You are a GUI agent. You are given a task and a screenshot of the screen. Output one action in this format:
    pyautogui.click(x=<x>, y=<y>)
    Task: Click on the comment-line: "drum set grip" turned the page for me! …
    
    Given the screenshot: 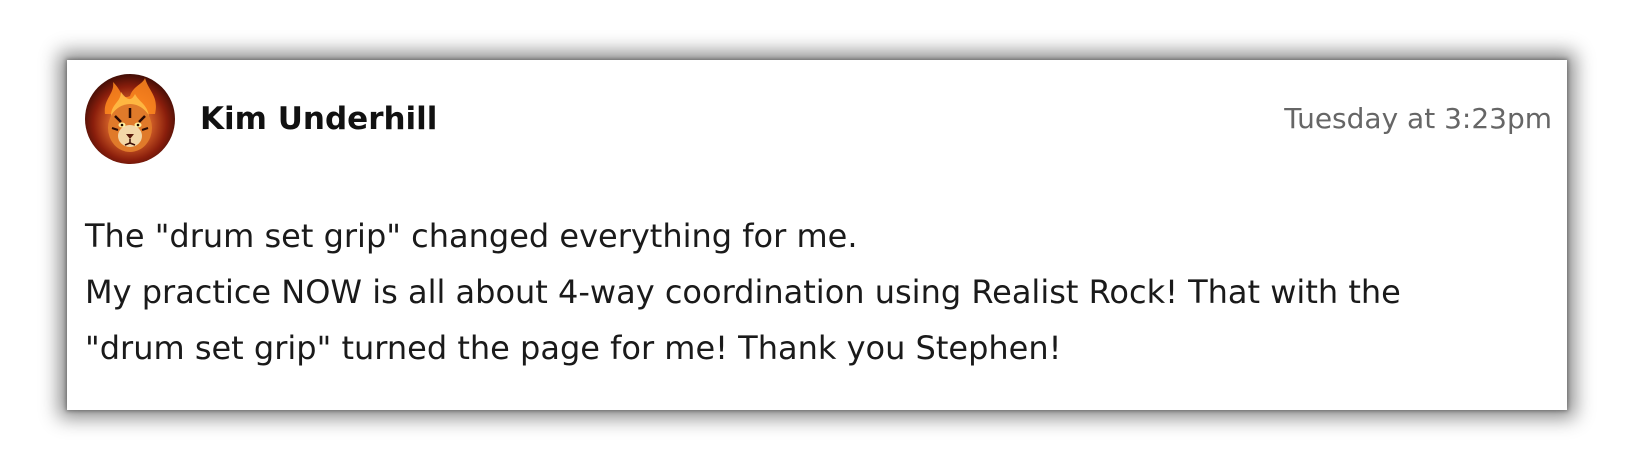 What is the action you would take?
    pyautogui.click(x=573, y=348)
    